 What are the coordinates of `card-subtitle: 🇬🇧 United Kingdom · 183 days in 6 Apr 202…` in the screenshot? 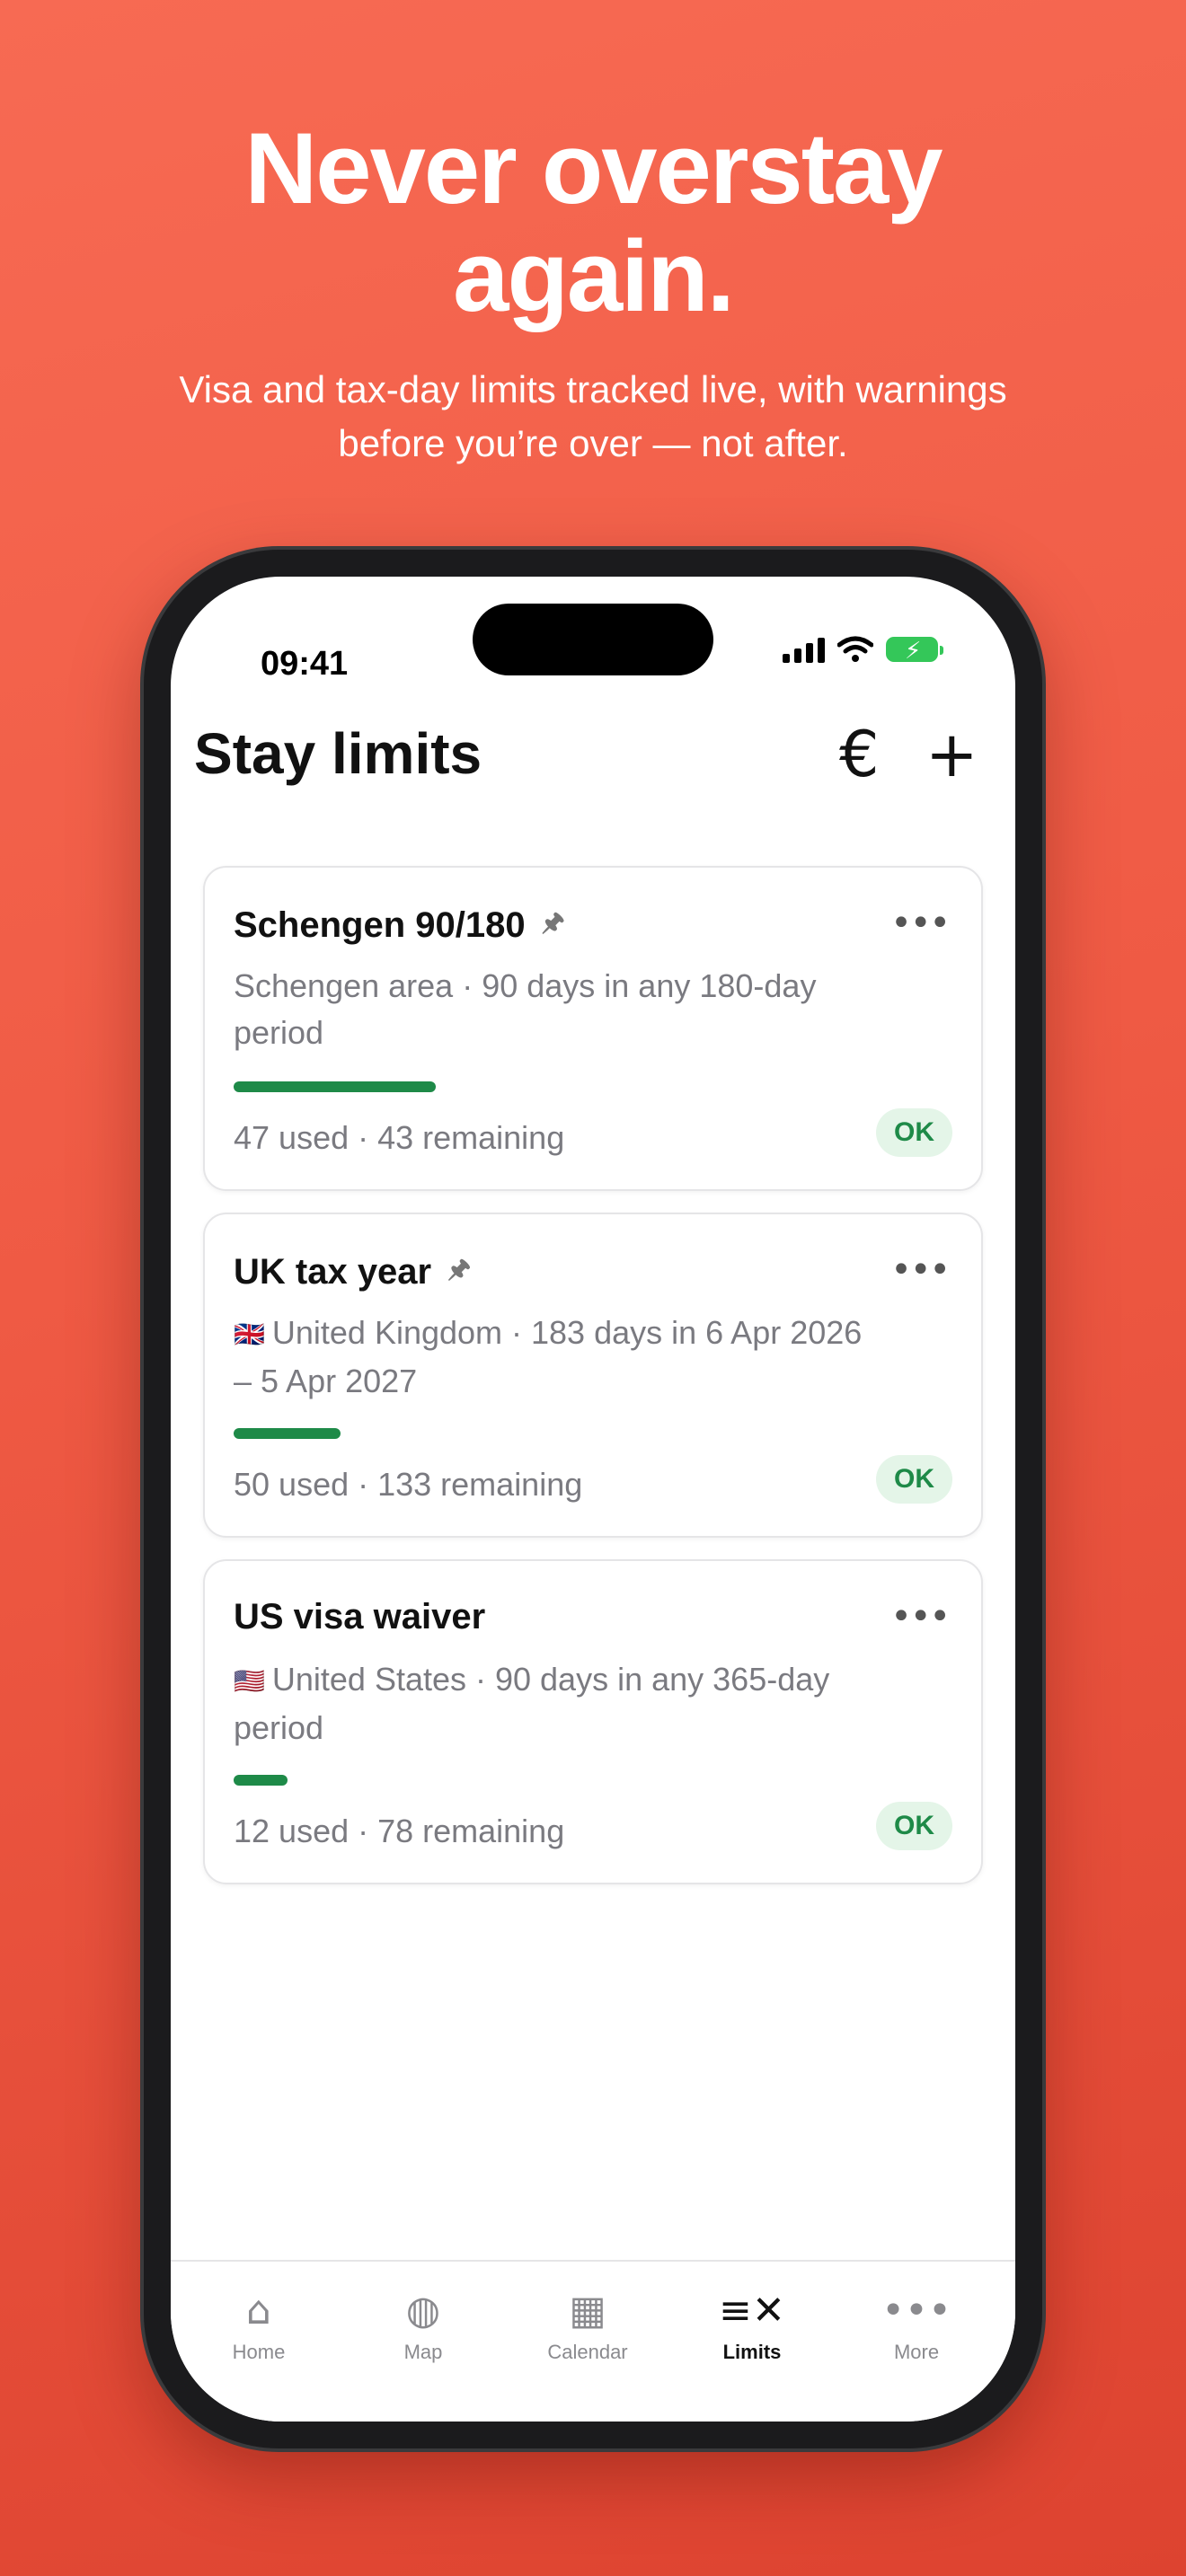 It's located at (575, 1357).